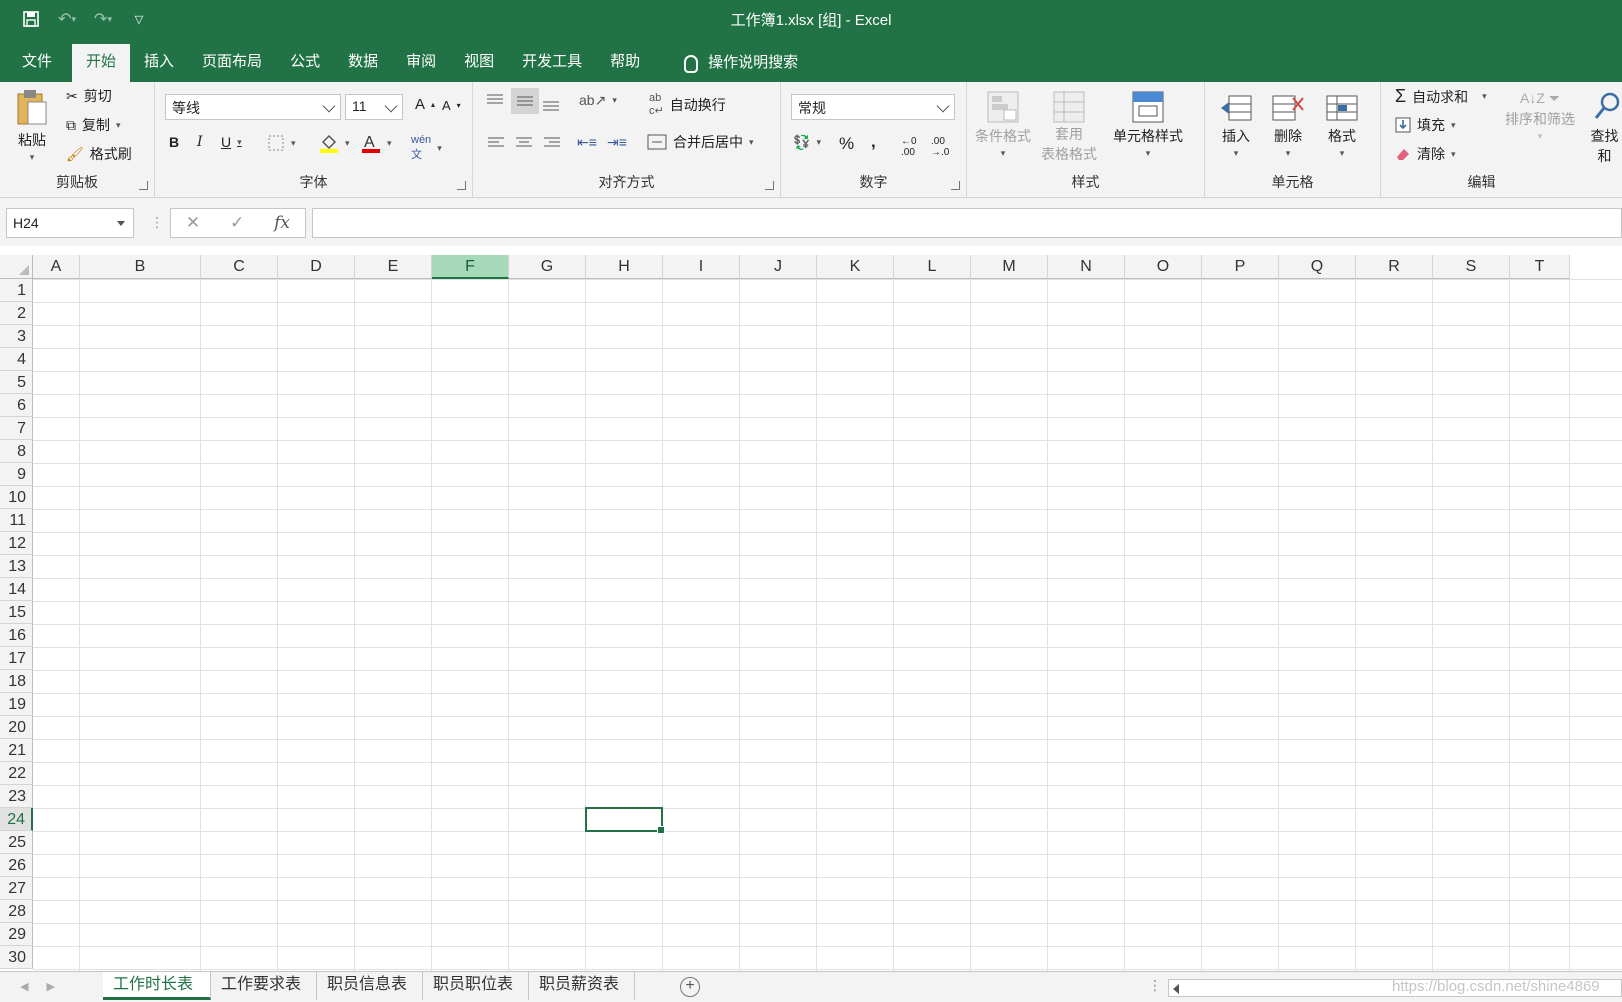  What do you see at coordinates (16, 612) in the screenshot?
I see `row-header-15: 15` at bounding box center [16, 612].